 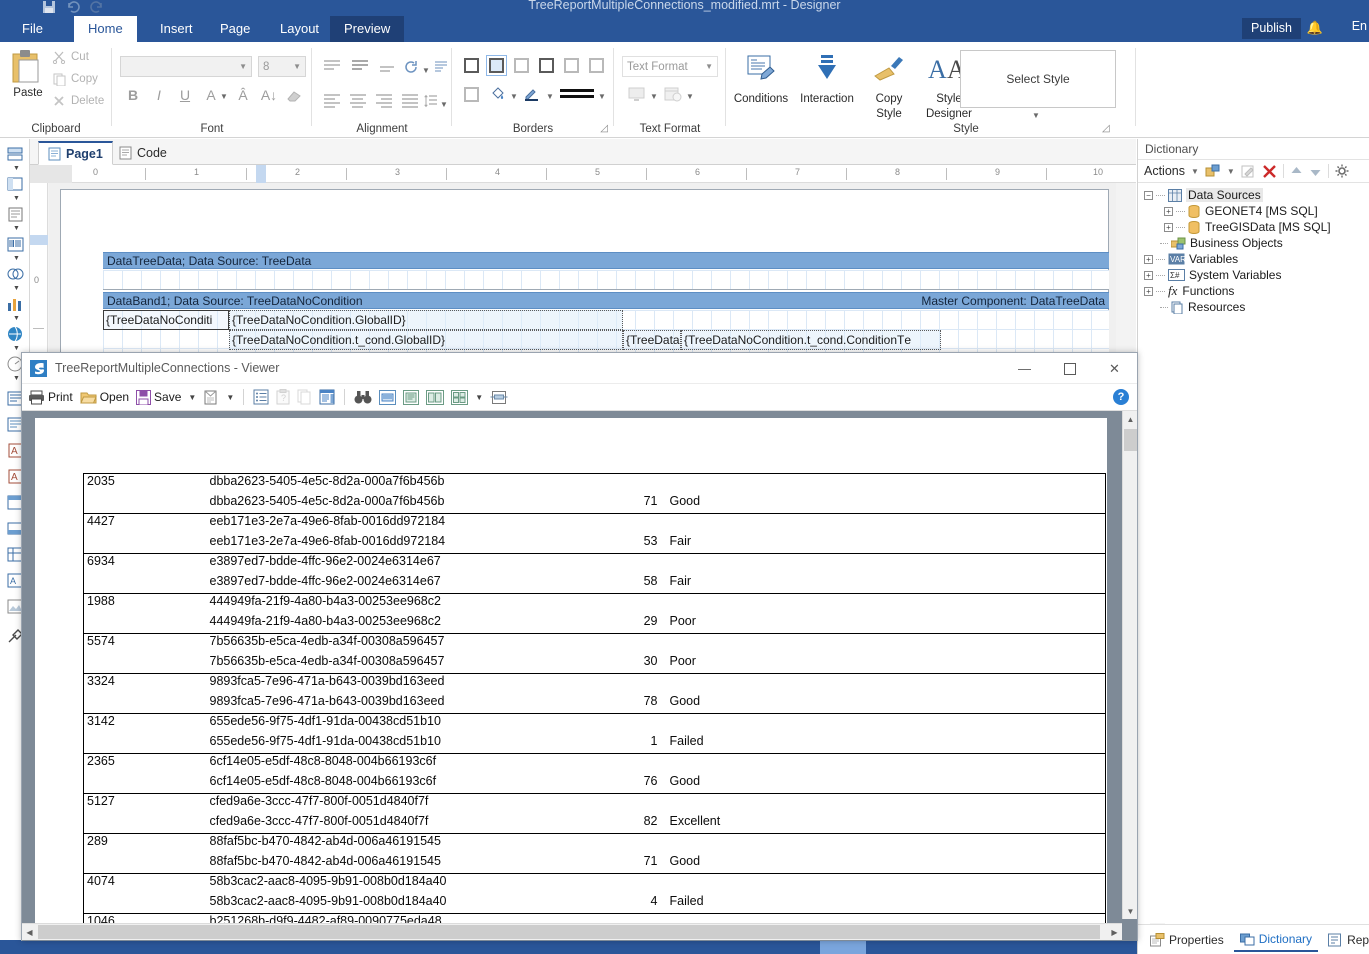 What do you see at coordinates (15, 334) in the screenshot?
I see `map-tool-icon` at bounding box center [15, 334].